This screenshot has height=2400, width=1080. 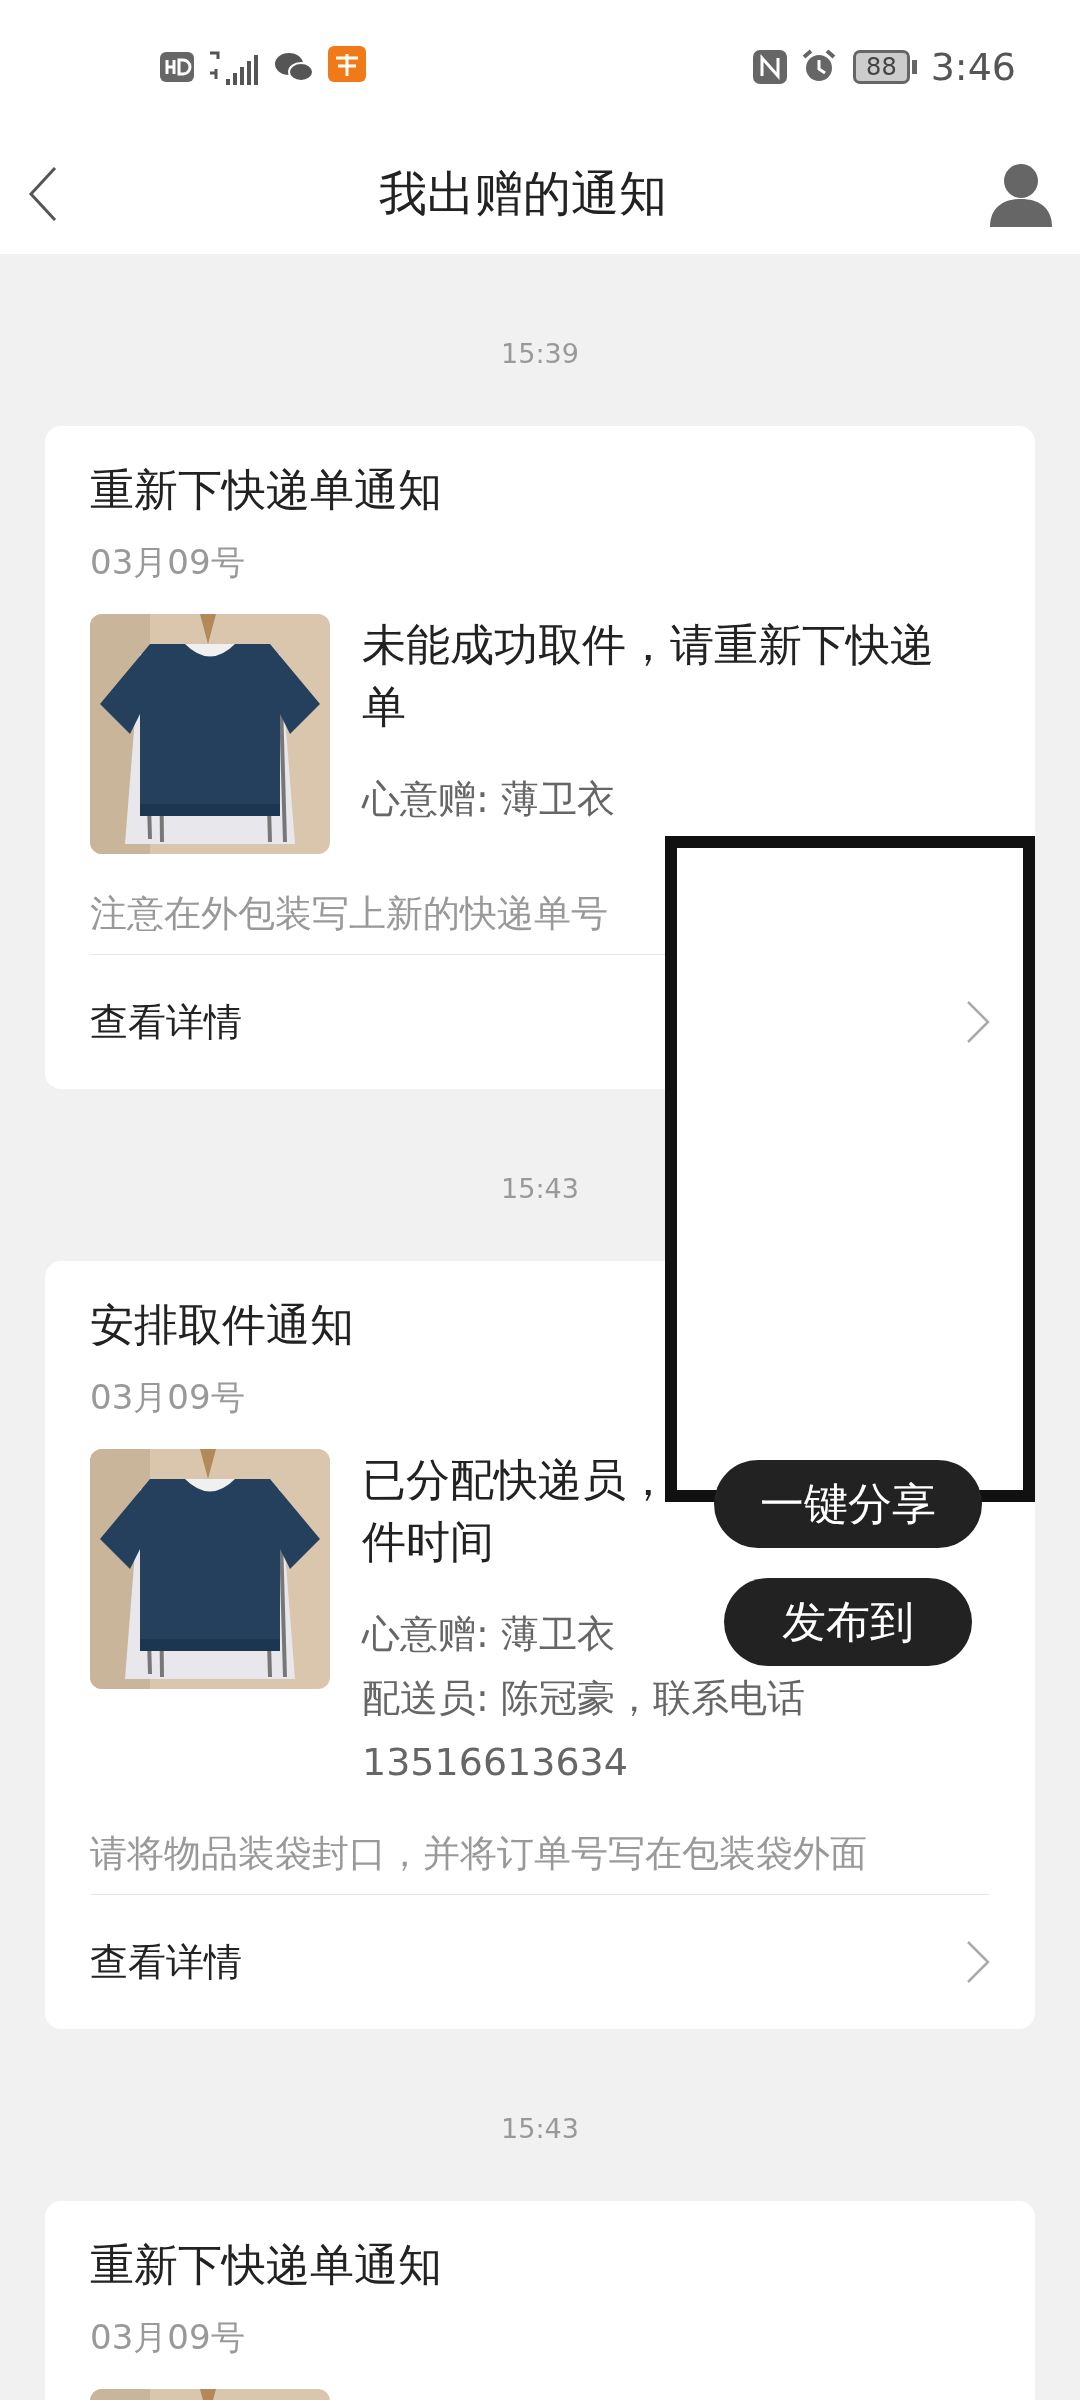 I want to click on notification-message: 件时间, so click(x=428, y=1542).